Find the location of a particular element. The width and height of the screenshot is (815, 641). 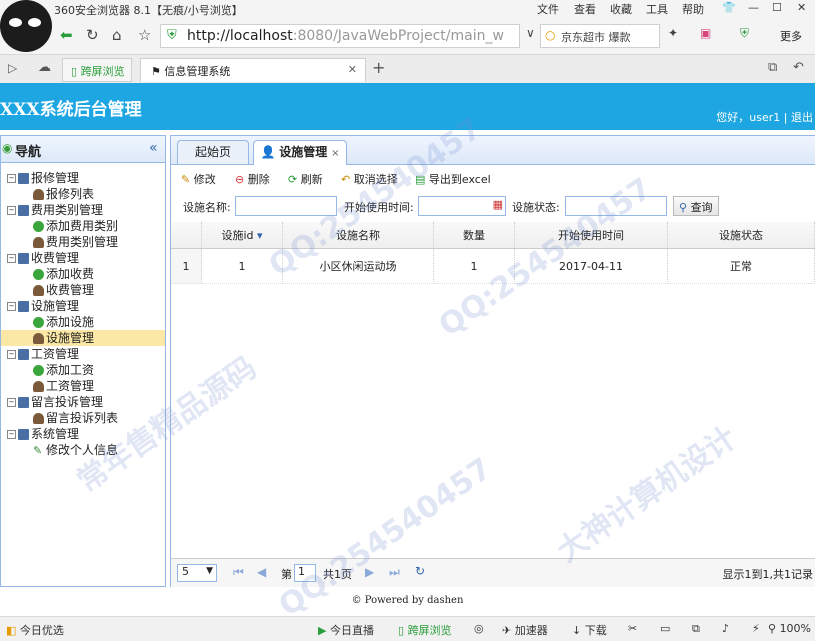

tree-item: 添加工资 is located at coordinates (83, 370).